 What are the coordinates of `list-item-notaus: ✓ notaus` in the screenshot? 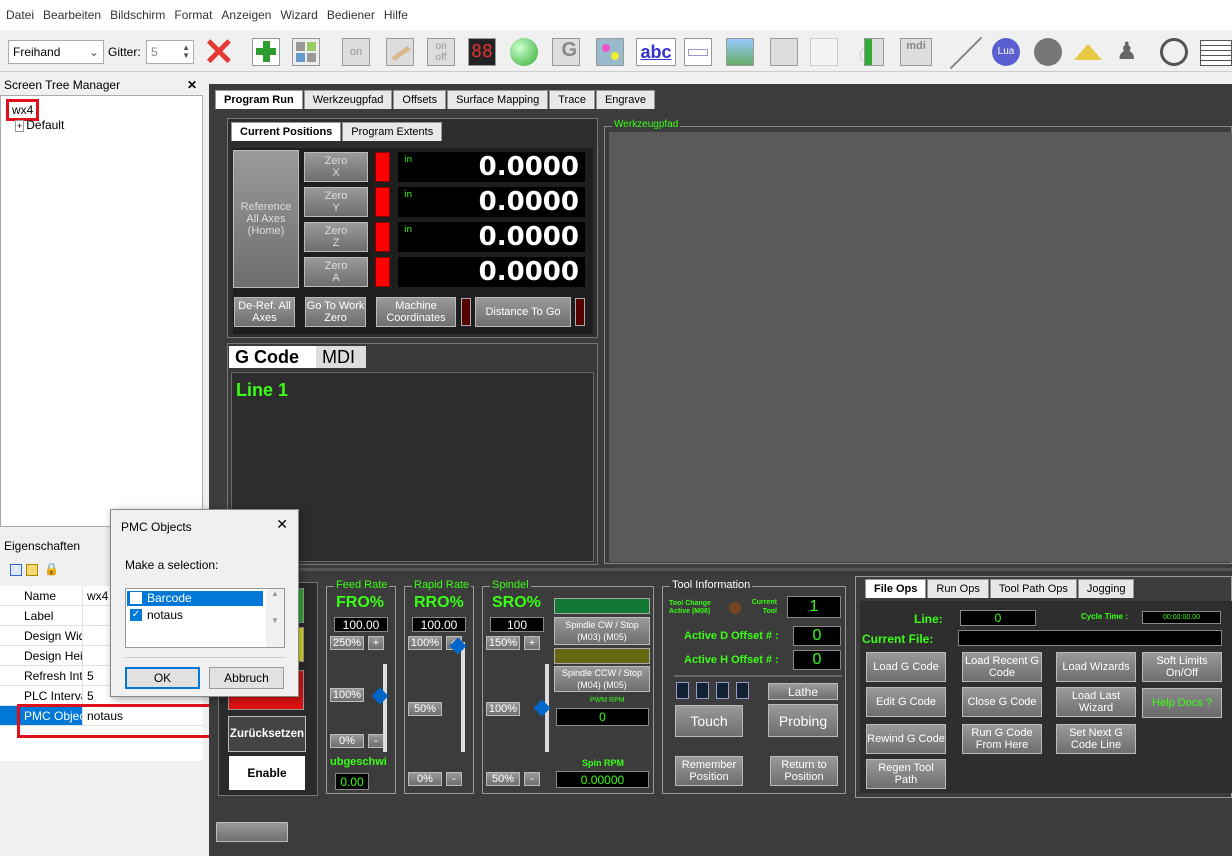 It's located at (195, 615).